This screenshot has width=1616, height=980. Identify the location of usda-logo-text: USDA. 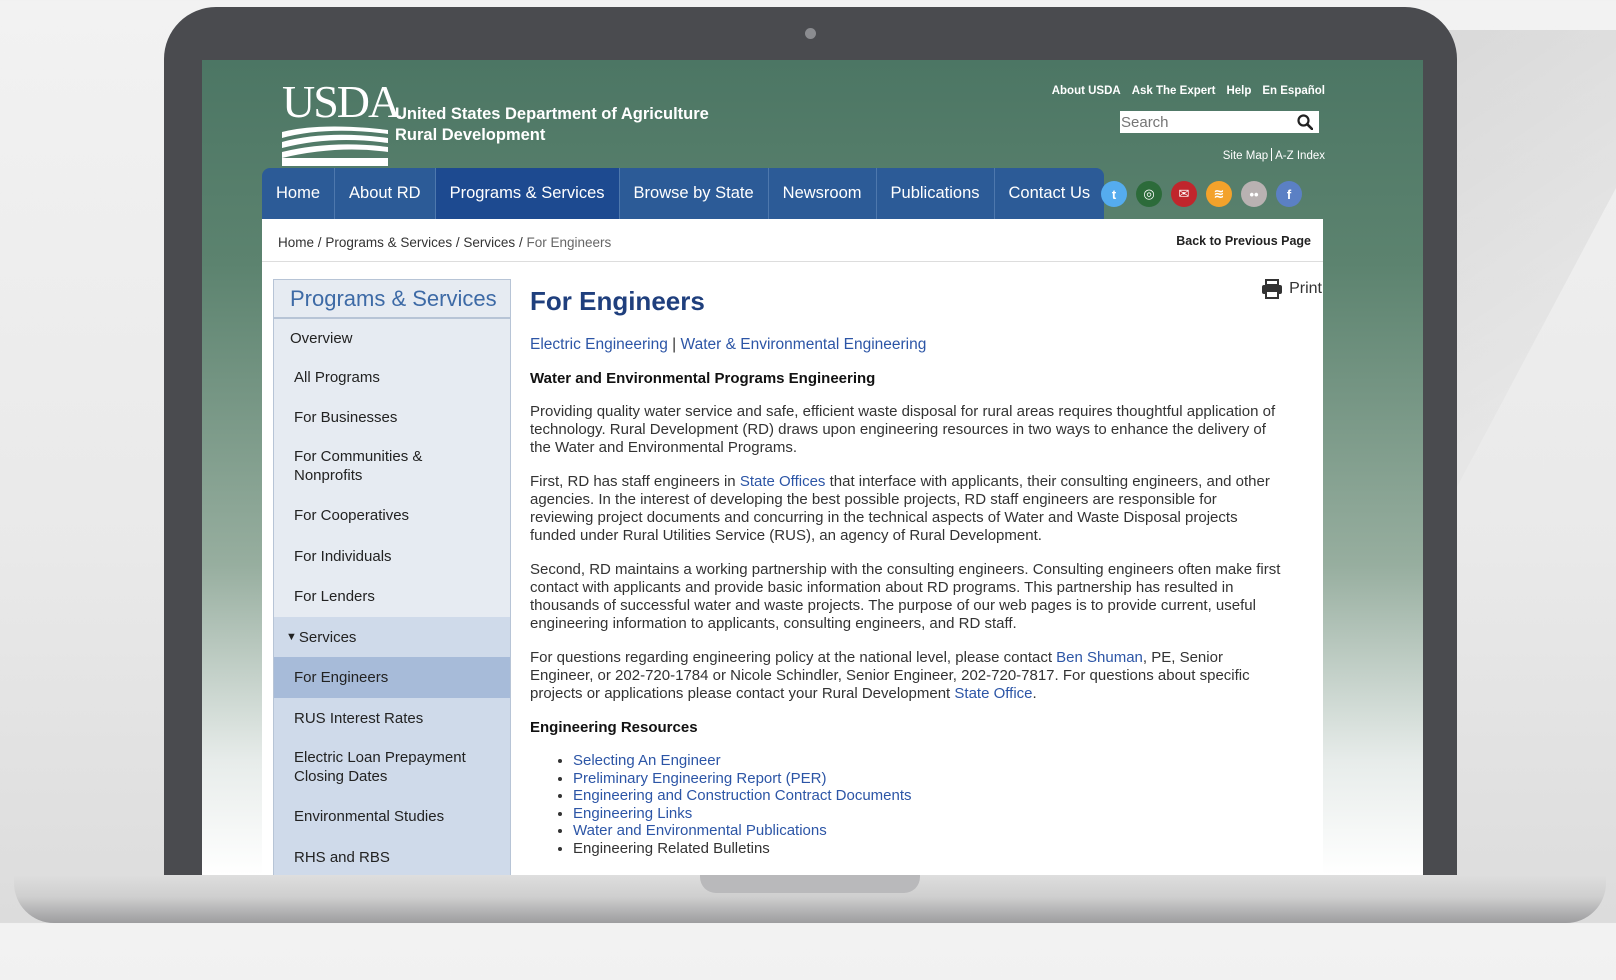
(341, 101).